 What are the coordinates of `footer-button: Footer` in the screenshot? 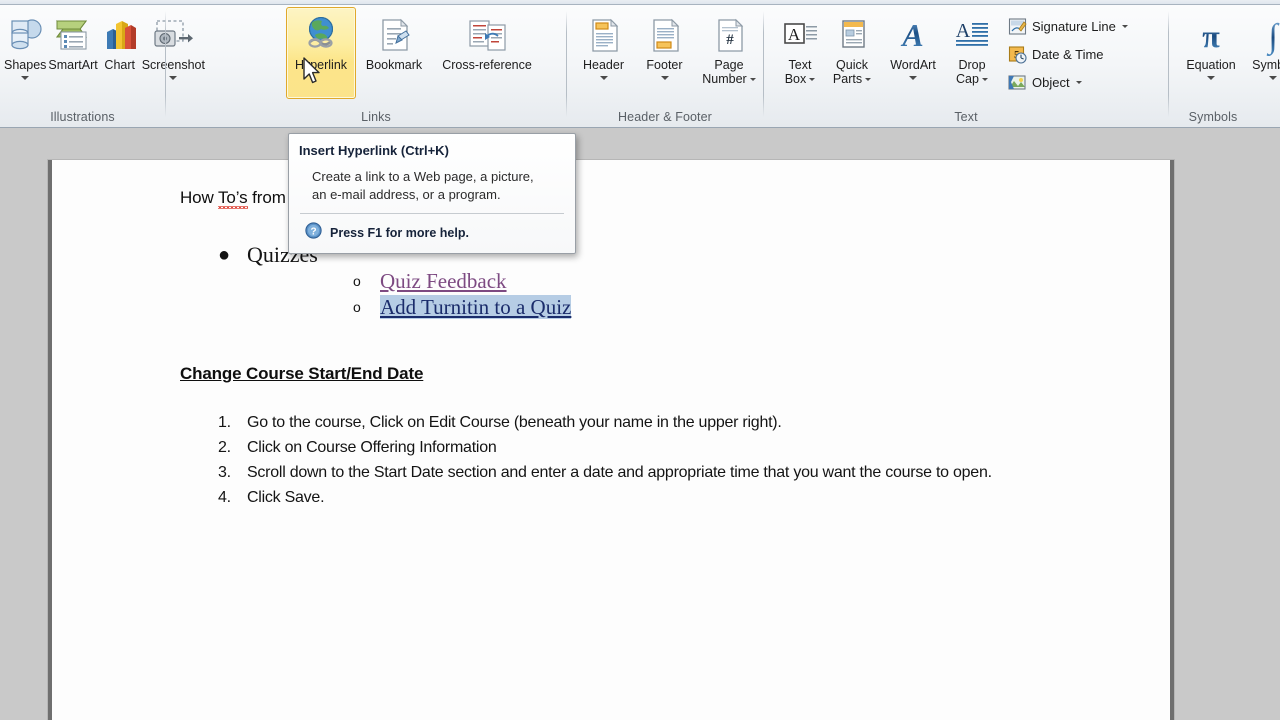 It's located at (664, 53).